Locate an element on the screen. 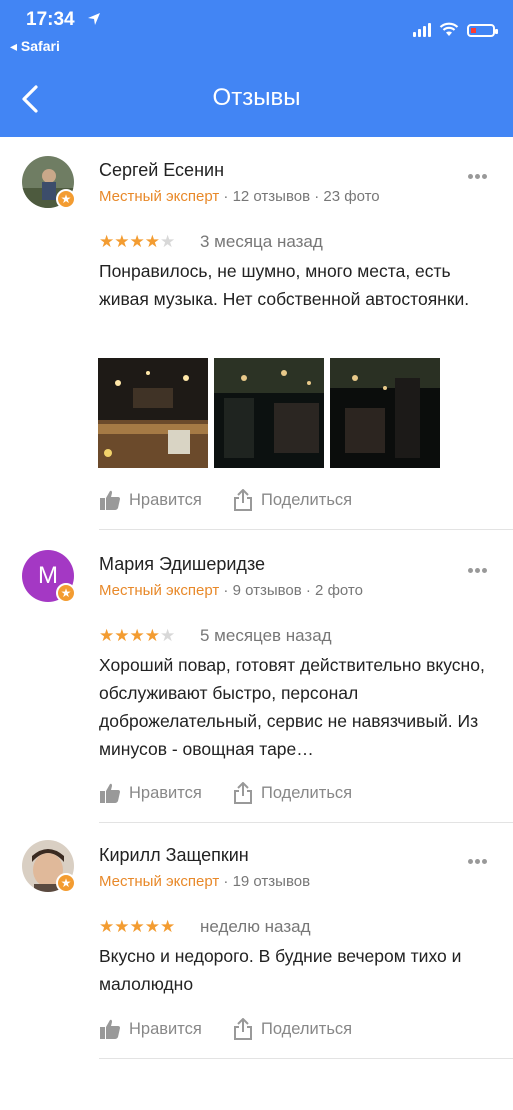  reviewer-meta: Местный эксперт · 12 отзывов · 23 фото is located at coordinates (239, 196).